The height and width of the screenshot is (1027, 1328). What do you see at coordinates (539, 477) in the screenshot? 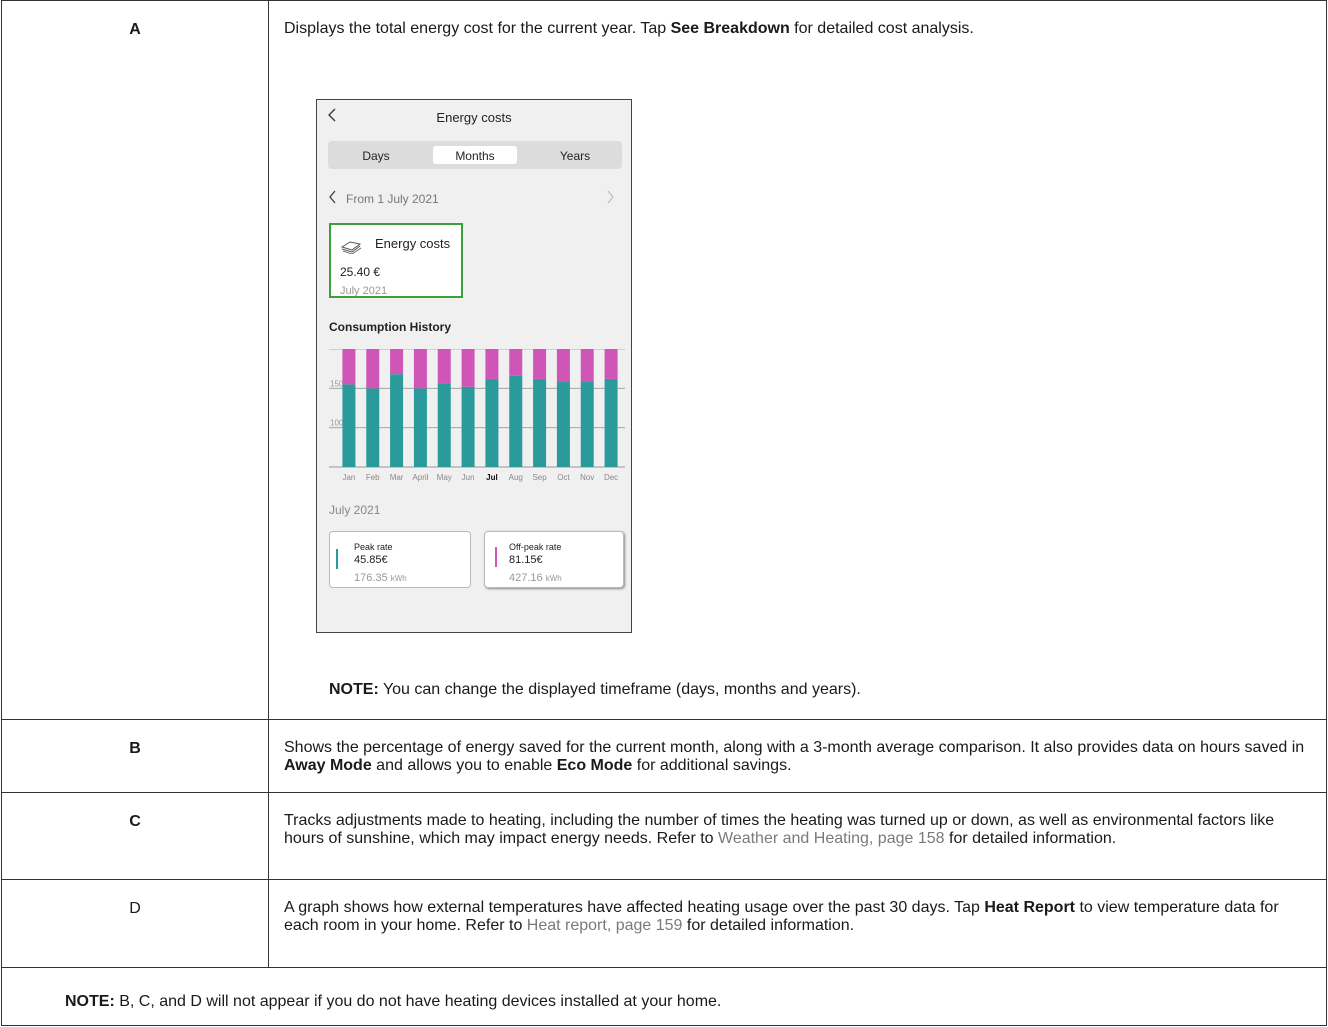
I see `x-tick-label: Sep` at bounding box center [539, 477].